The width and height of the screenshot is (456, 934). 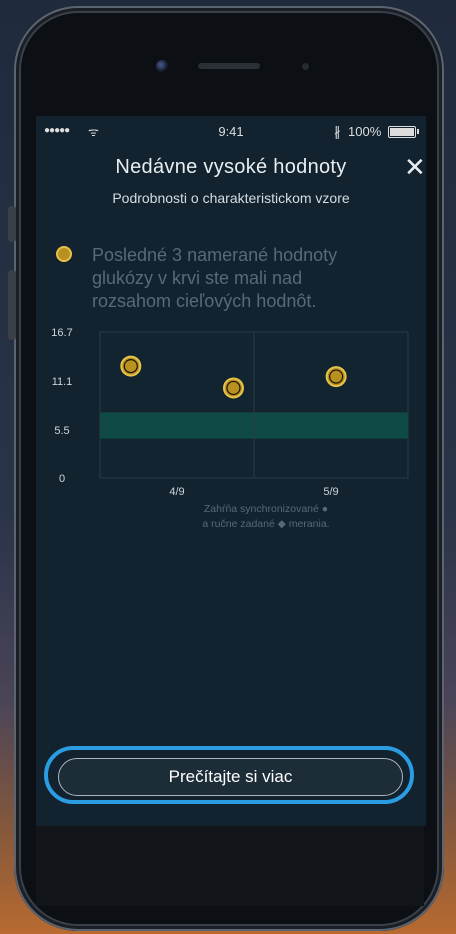 I want to click on legend-line-1: Zahŕňa synchronizované ●, so click(x=266, y=509).